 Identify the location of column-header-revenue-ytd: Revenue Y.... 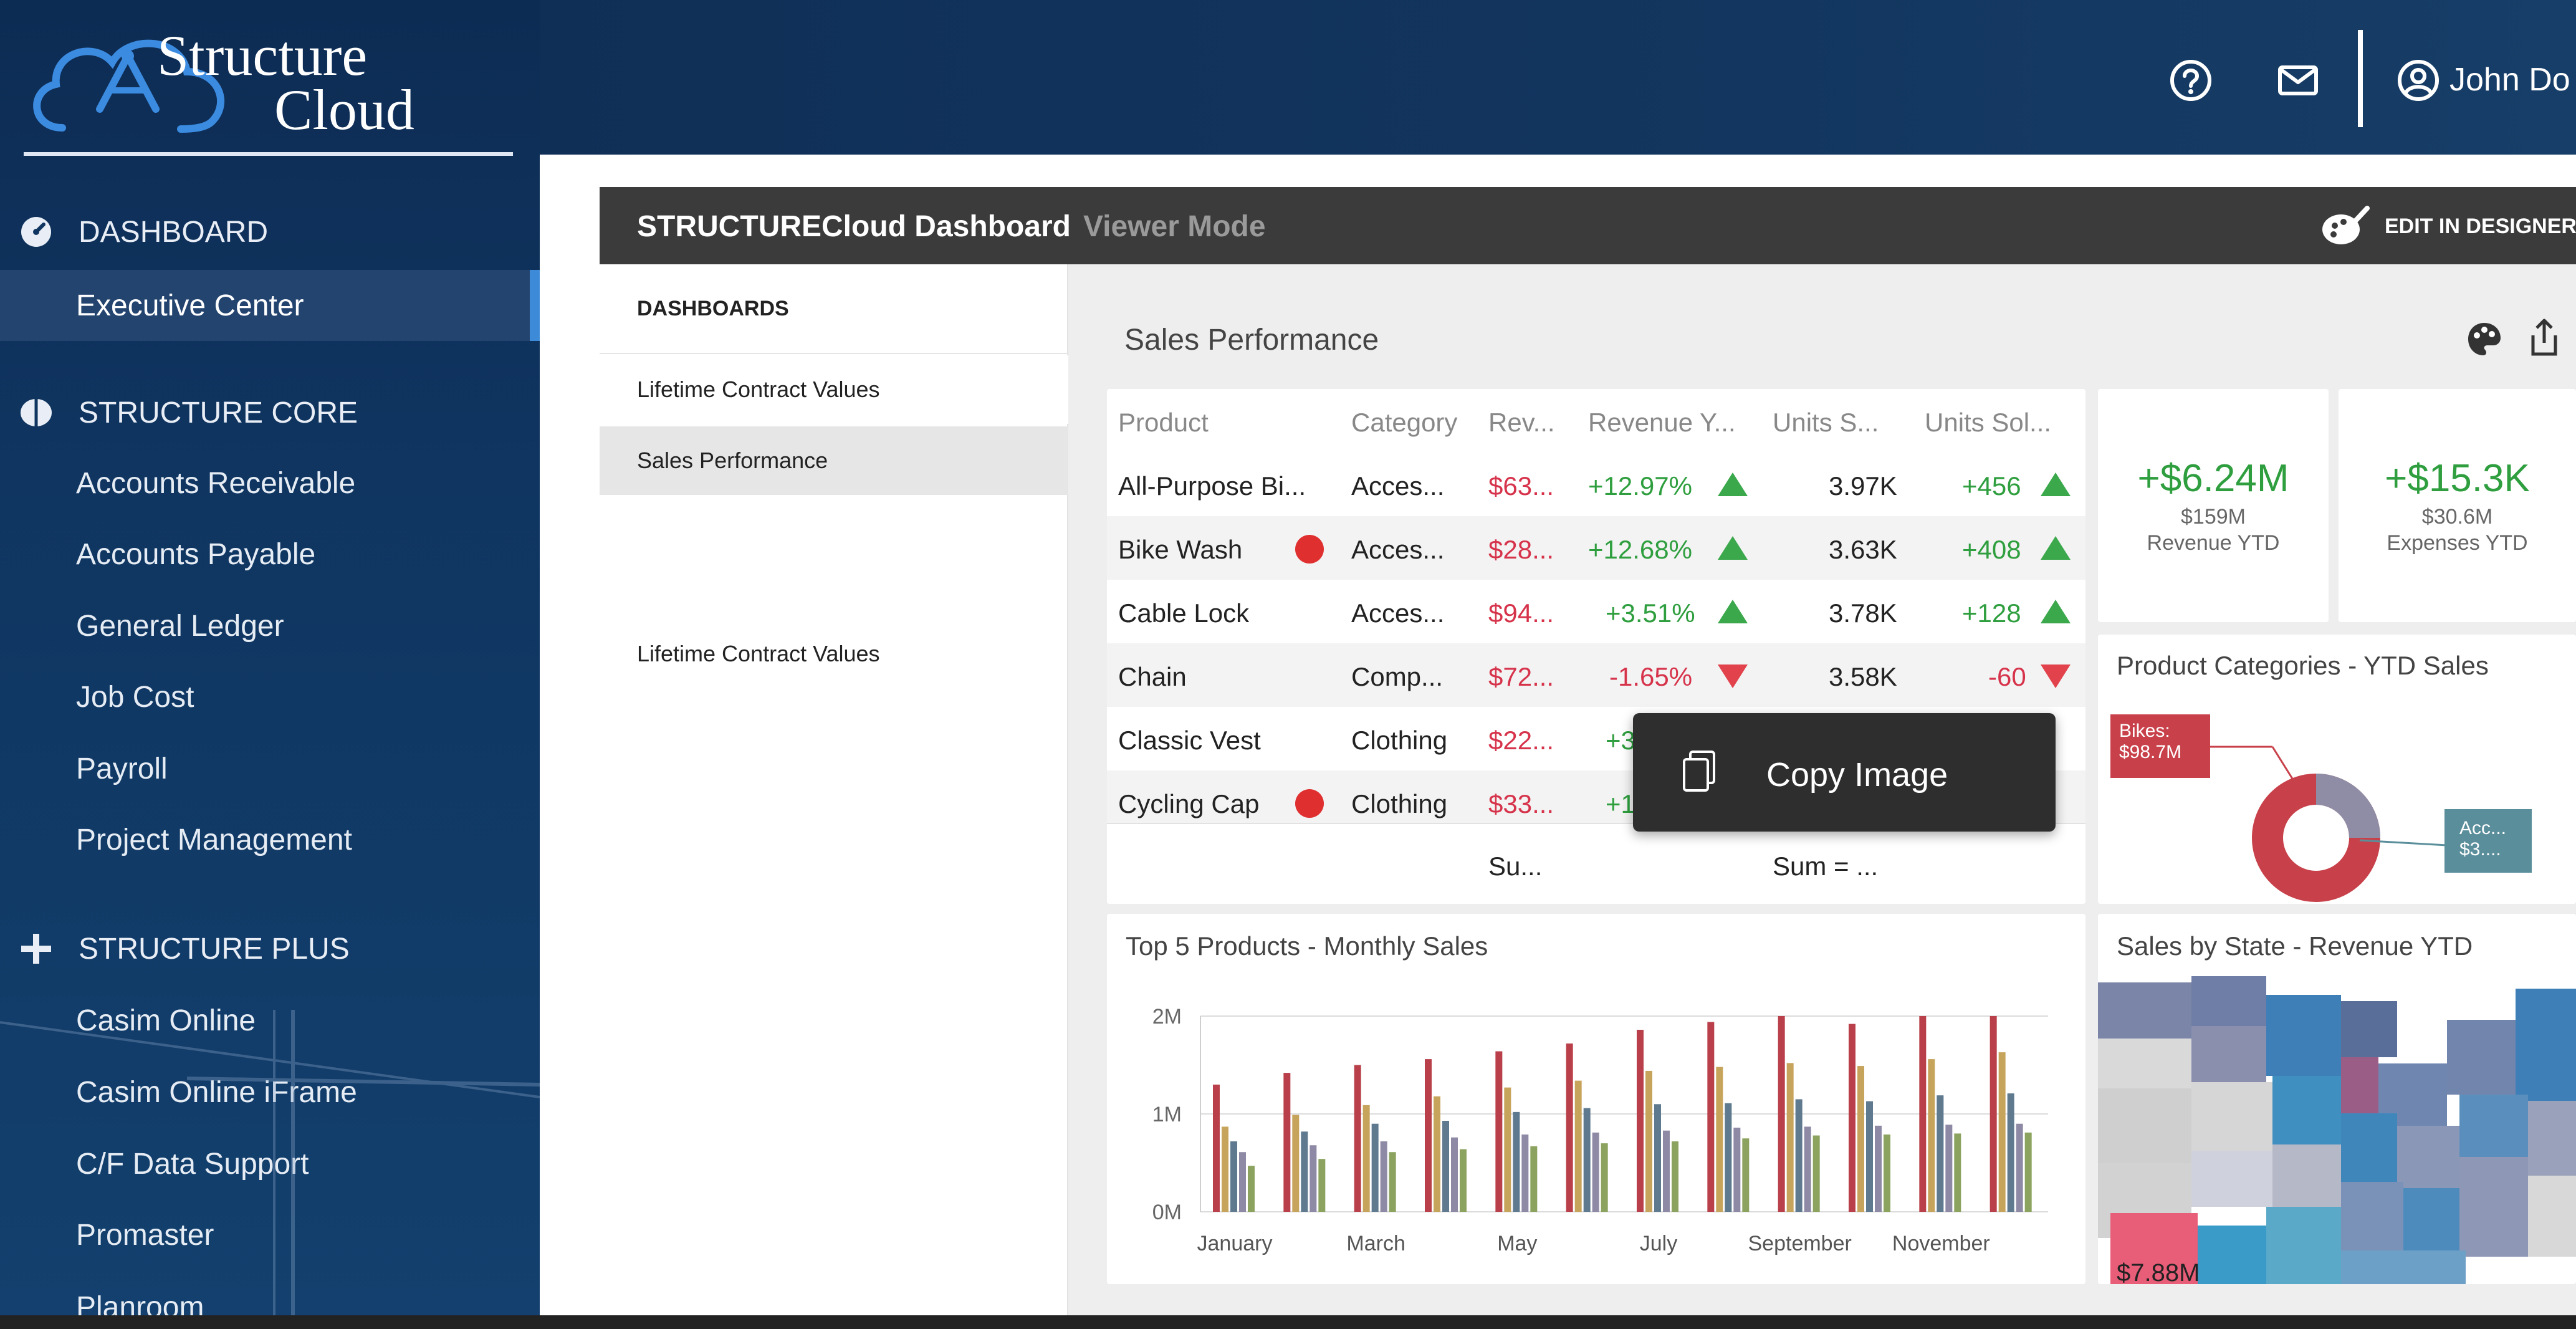
(1662, 423).